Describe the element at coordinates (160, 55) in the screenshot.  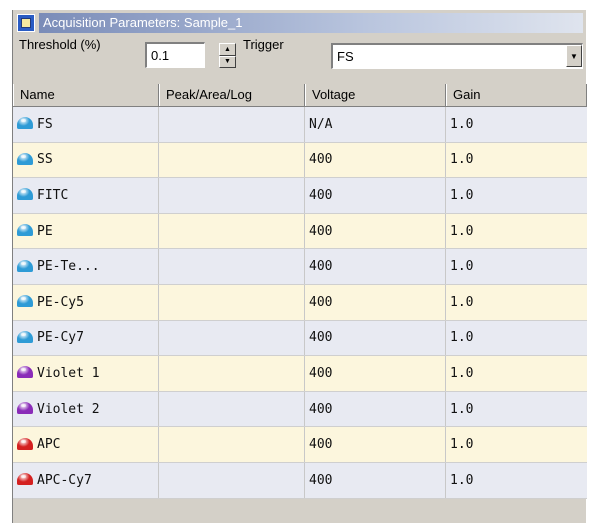
I see `threshold-value: 0.1` at that location.